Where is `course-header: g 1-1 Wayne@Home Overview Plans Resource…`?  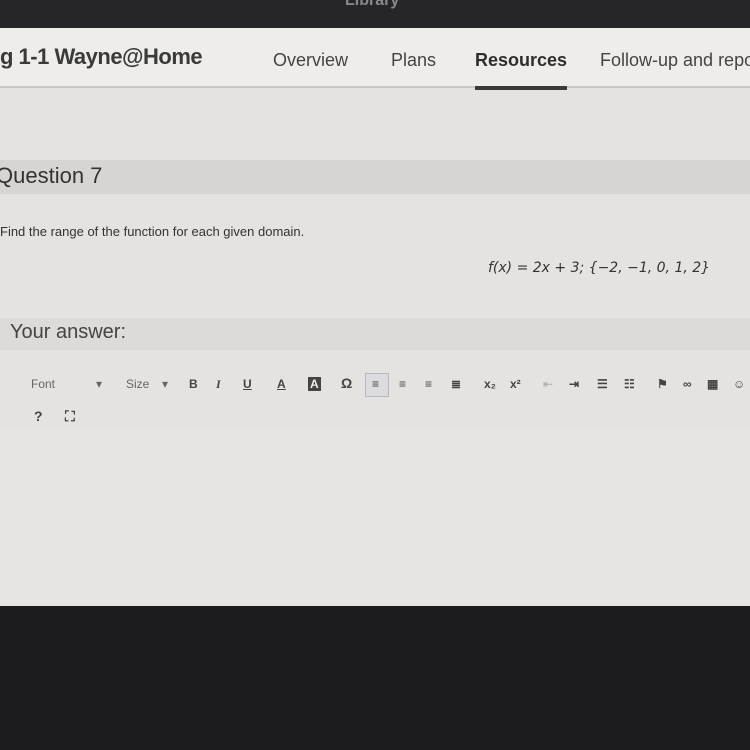 course-header: g 1-1 Wayne@Home Overview Plans Resource… is located at coordinates (375, 59).